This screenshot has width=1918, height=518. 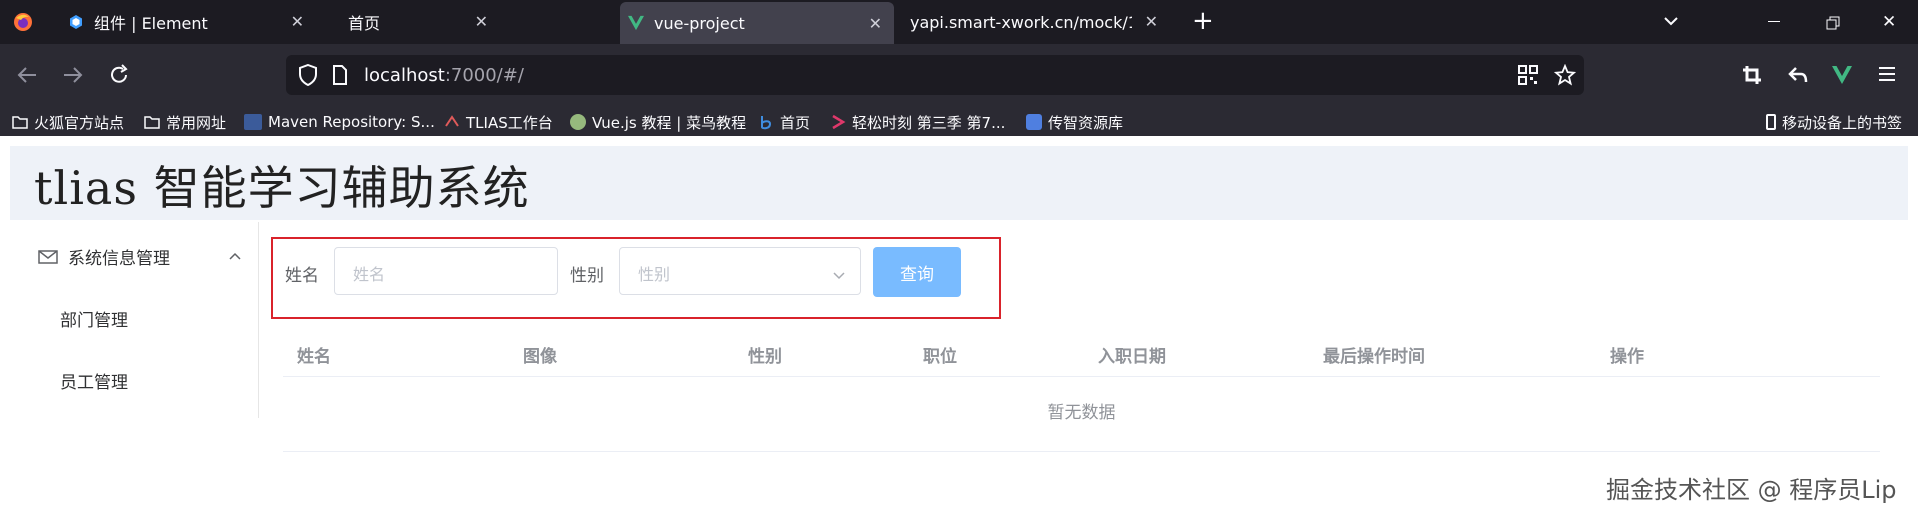 I want to click on sidebar-item-department: 部门管理, so click(x=94, y=318).